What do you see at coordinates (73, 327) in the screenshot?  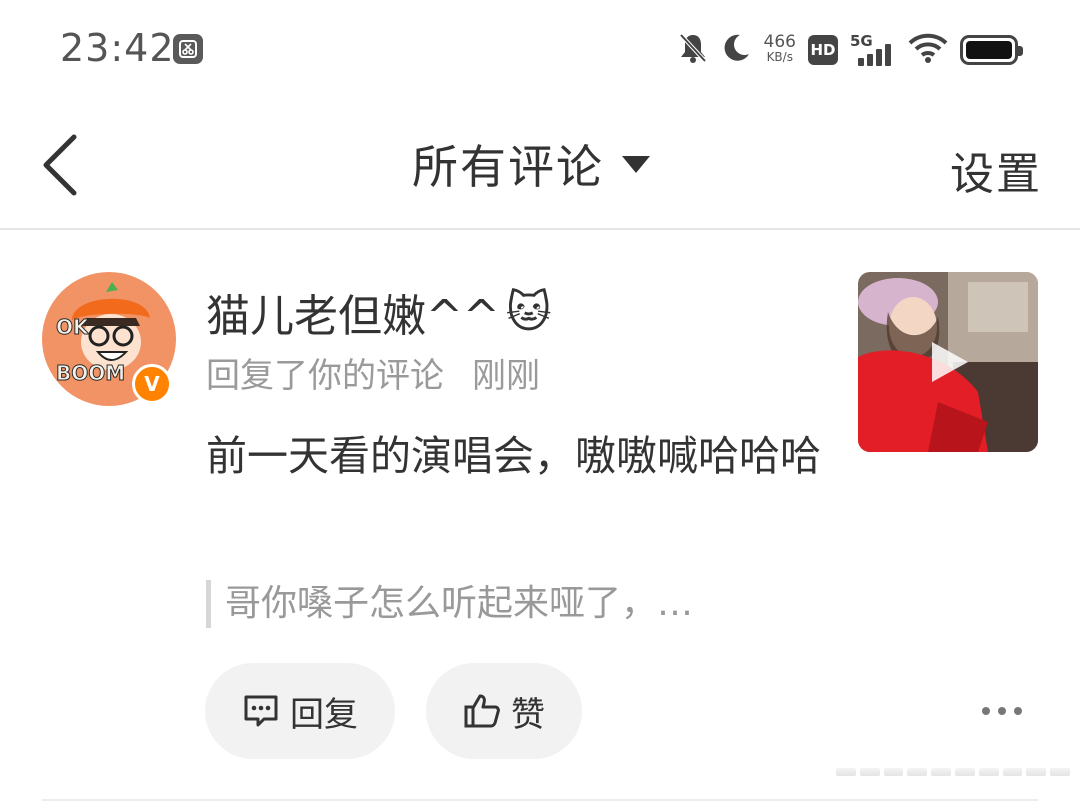 I see `svg-text: OK` at bounding box center [73, 327].